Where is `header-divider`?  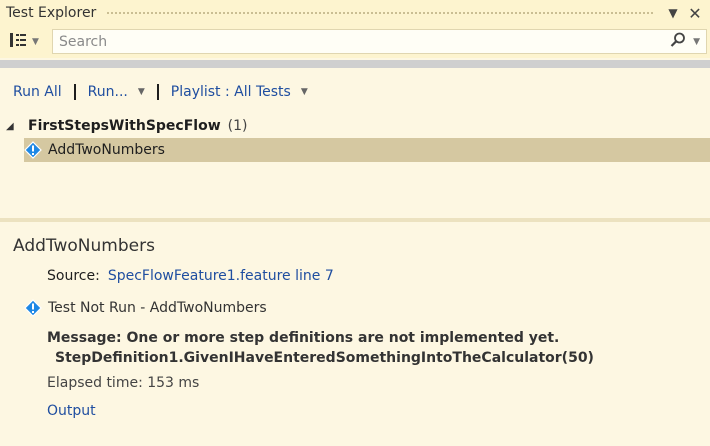 header-divider is located at coordinates (355, 64).